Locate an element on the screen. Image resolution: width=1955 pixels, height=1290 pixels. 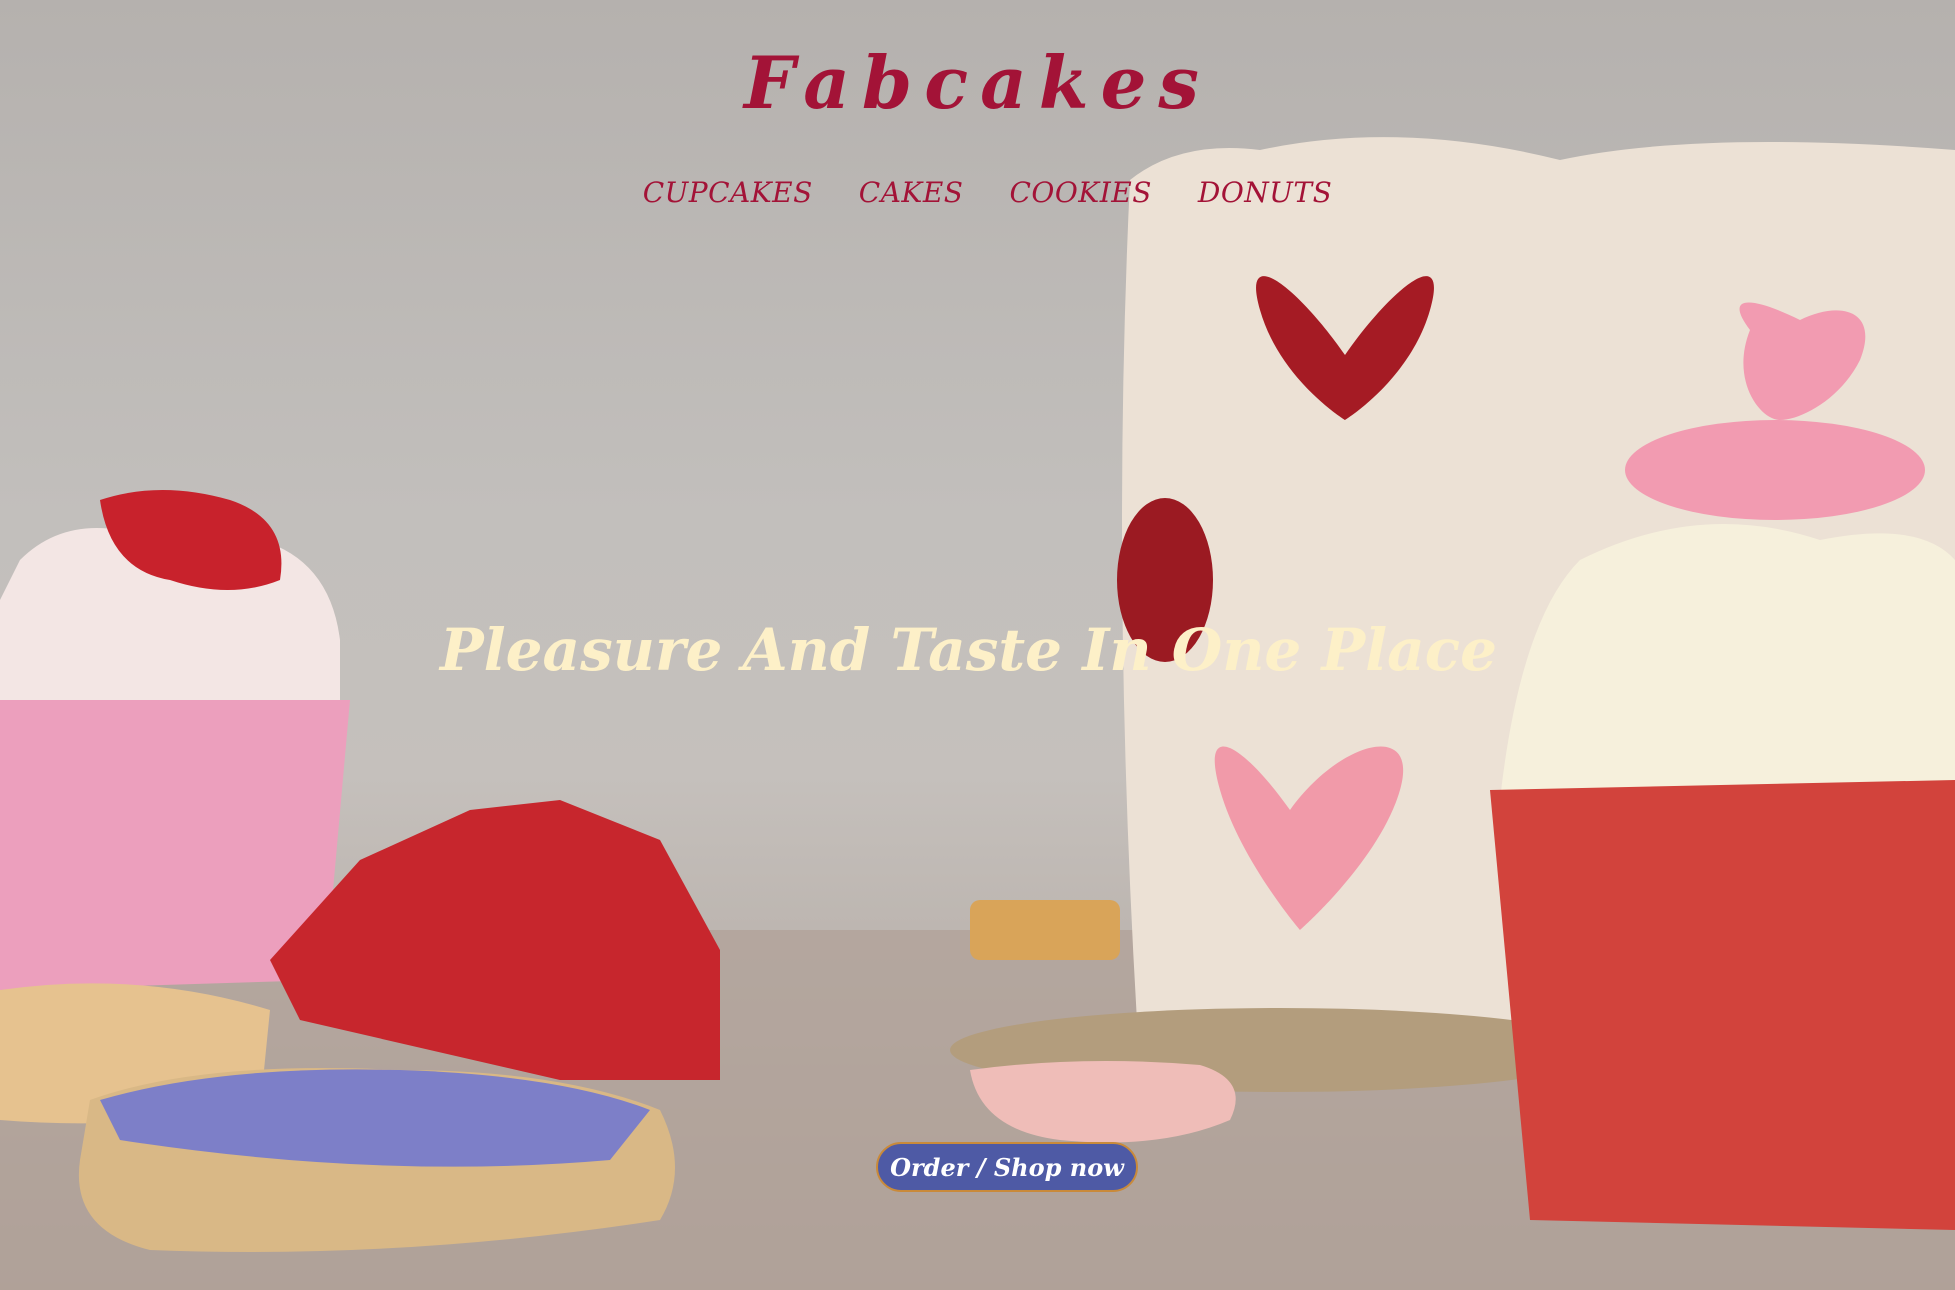
order-shop-now-button: Order / Shop now is located at coordinates (1007, 1167).